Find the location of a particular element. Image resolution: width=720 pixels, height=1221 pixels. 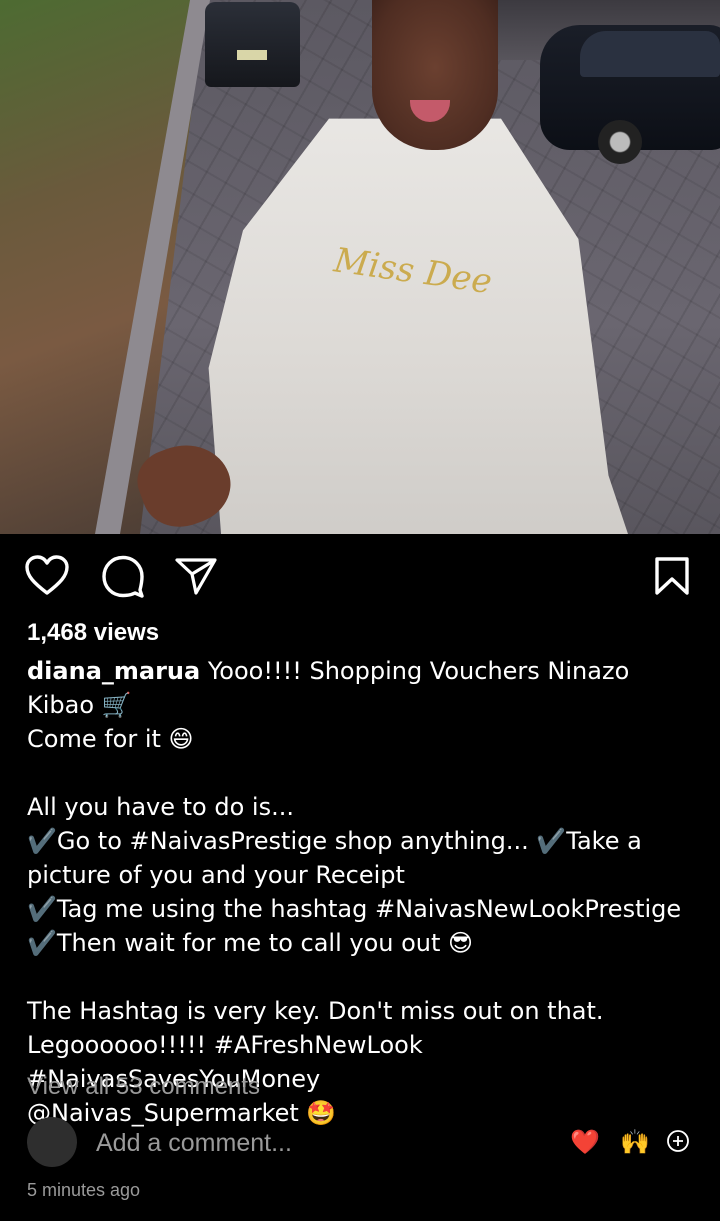

person-head is located at coordinates (435, 75).